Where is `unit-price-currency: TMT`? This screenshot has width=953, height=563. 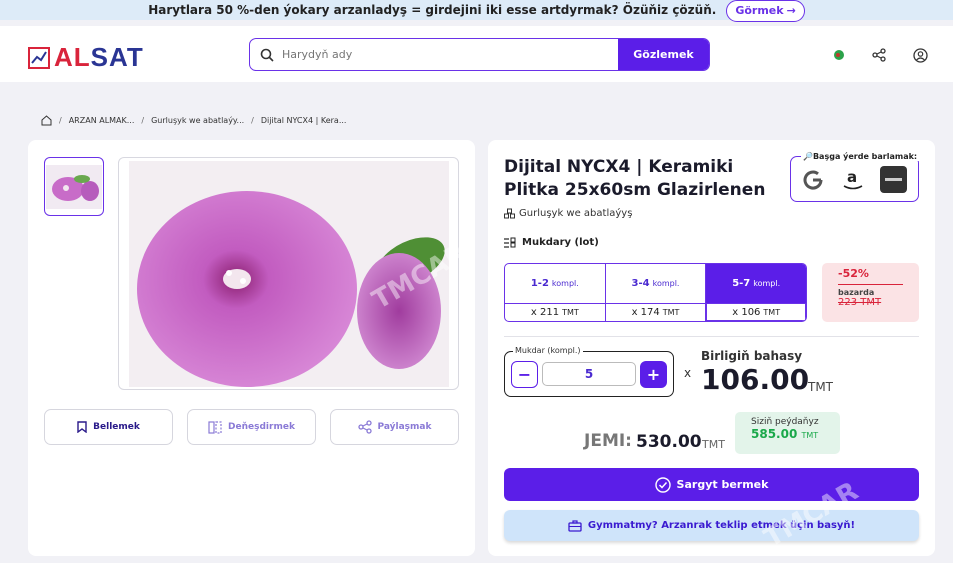
unit-price-currency: TMT is located at coordinates (821, 387).